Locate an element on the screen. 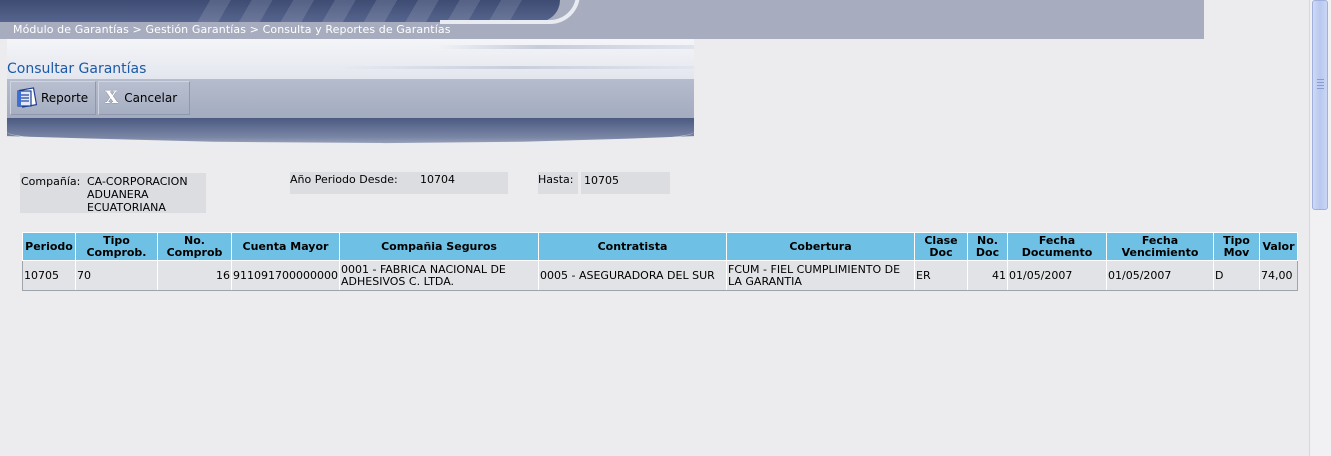 The image size is (1331, 456). hasta-field: 10705 is located at coordinates (625, 183).